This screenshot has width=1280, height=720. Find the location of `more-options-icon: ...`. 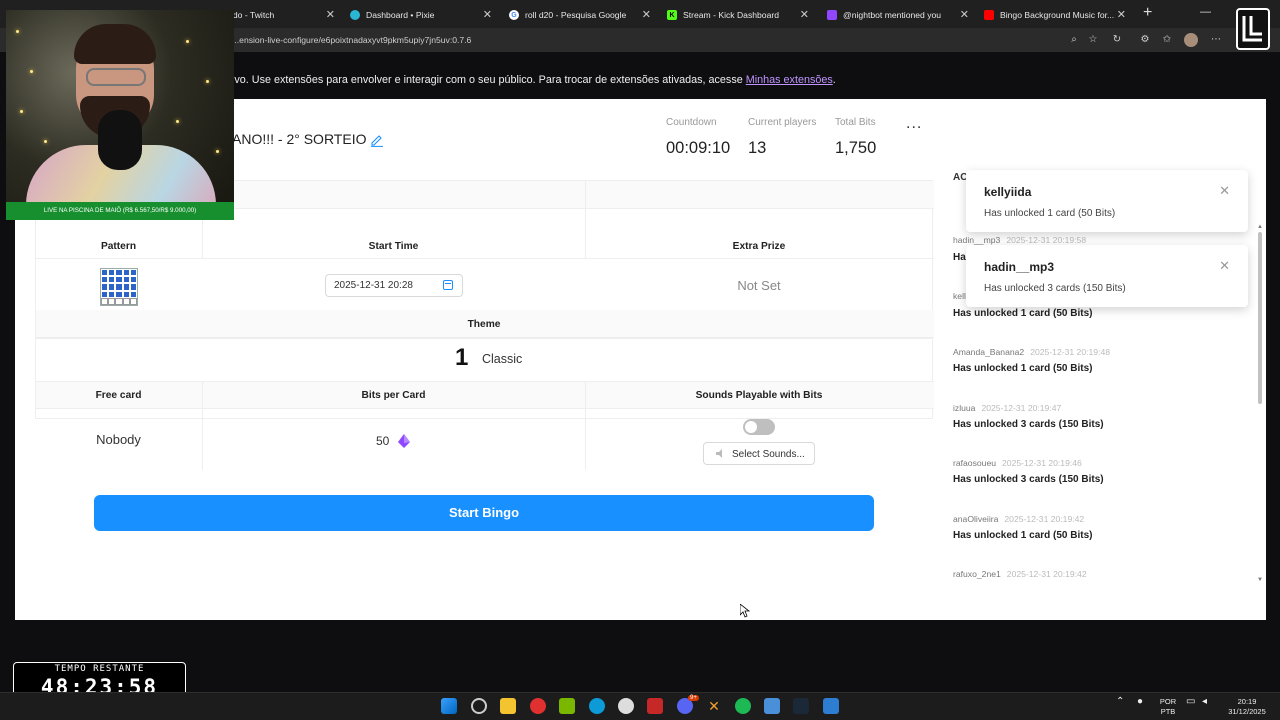

more-options-icon: ... is located at coordinates (914, 124).